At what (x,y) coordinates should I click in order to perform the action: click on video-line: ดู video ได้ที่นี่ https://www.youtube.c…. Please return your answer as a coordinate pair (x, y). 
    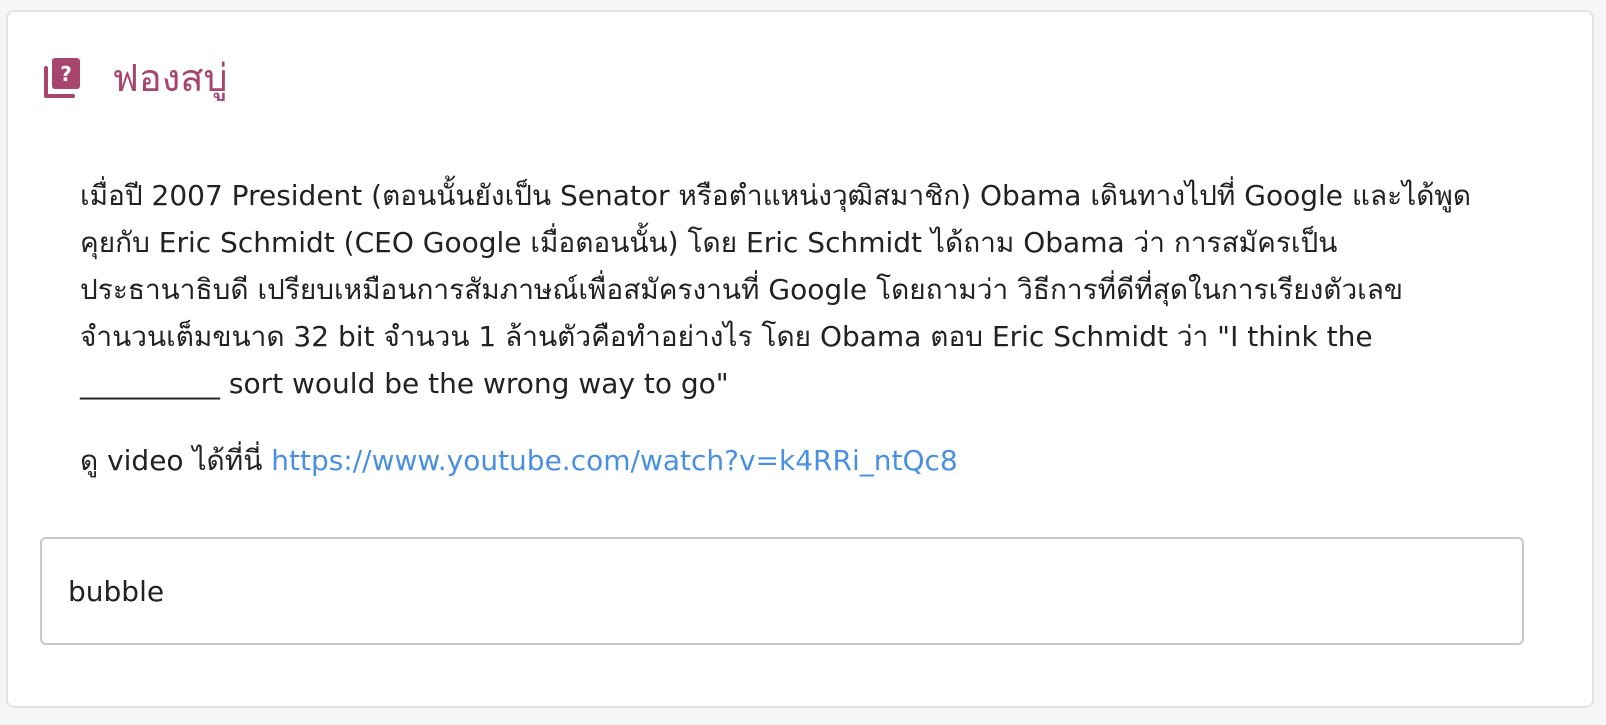
    Looking at the image, I should click on (790, 460).